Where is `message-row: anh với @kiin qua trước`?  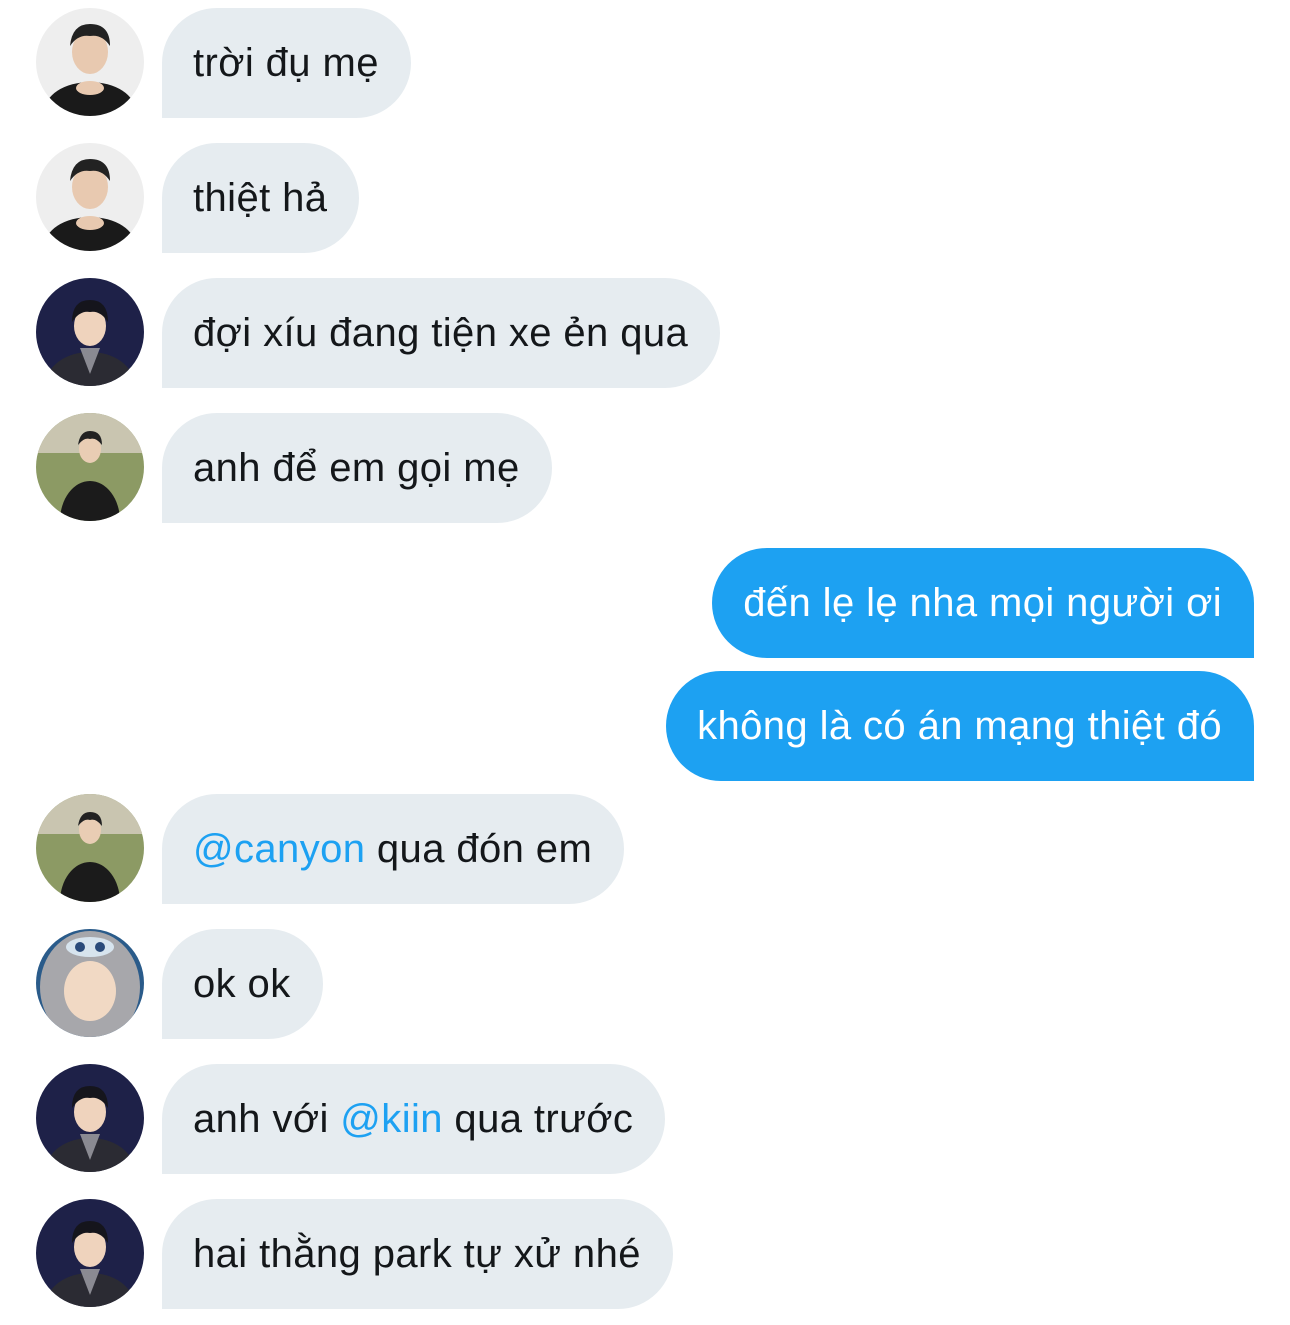 message-row: anh với @kiin qua trước is located at coordinates (645, 1119).